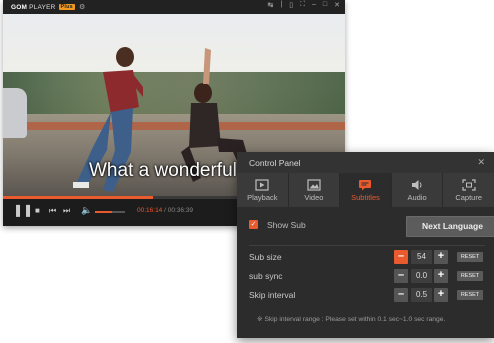 Image resolution: width=494 pixels, height=343 pixels. Describe the element at coordinates (174, 126) in the screenshot. I see `video-curb` at that location.